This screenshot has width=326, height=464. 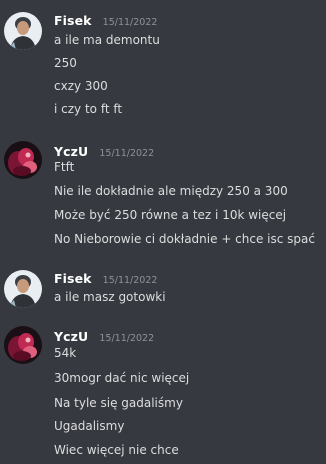 What do you see at coordinates (118, 403) in the screenshot?
I see `message-text: Na tyle się gadaliśmy` at bounding box center [118, 403].